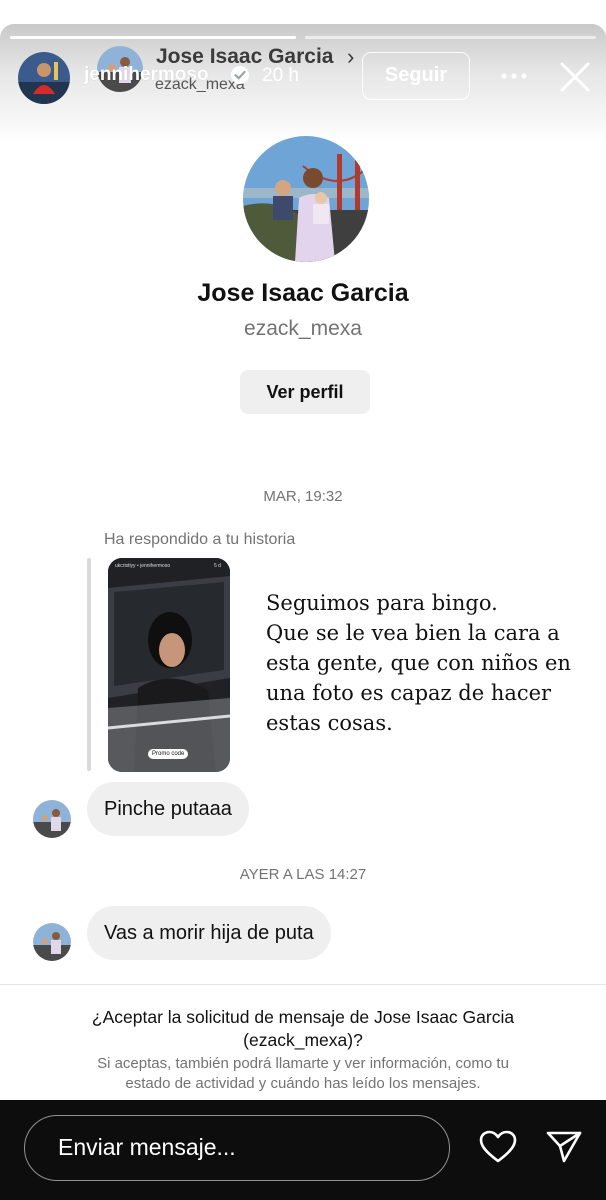  Describe the element at coordinates (143, 566) in the screenshot. I see `thumb-header-users: ukcristiyy • jennihermoso` at that location.